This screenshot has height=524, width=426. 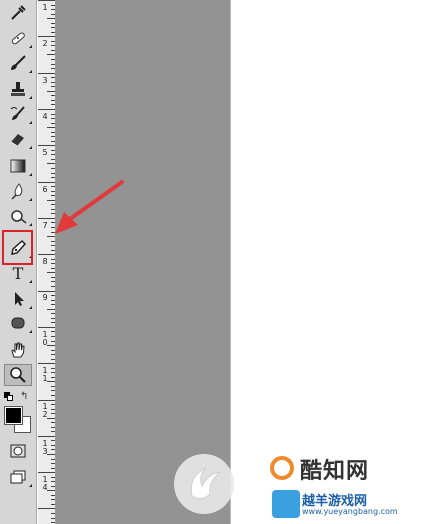 I want to click on dodge-icon, so click(x=19, y=217).